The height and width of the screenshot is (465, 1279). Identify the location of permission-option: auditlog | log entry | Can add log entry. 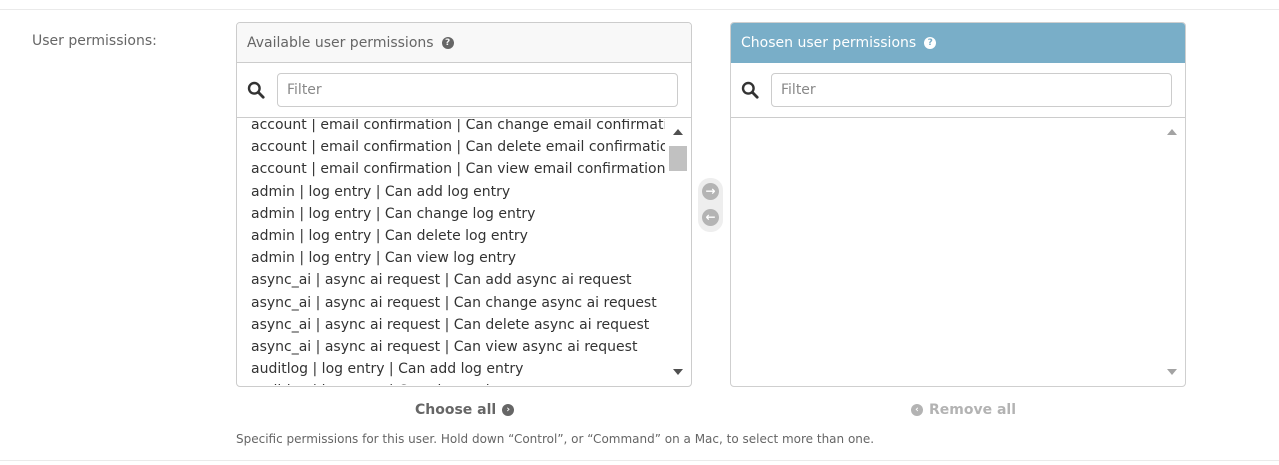
(458, 369).